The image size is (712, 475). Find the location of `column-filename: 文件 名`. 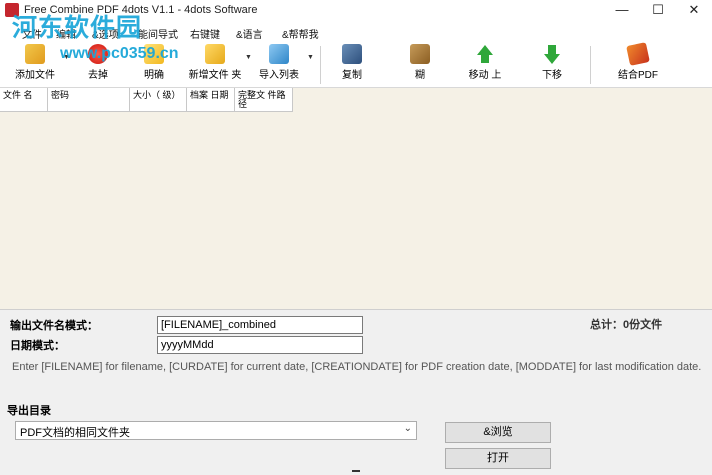

column-filename: 文件 名 is located at coordinates (24, 100).